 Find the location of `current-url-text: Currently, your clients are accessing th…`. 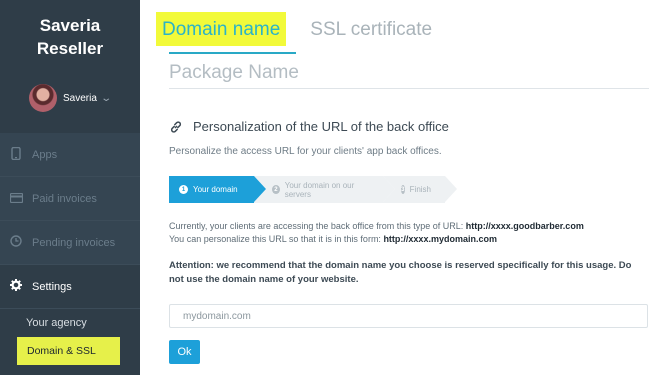

current-url-text: Currently, your clients are accessing th… is located at coordinates (317, 226).